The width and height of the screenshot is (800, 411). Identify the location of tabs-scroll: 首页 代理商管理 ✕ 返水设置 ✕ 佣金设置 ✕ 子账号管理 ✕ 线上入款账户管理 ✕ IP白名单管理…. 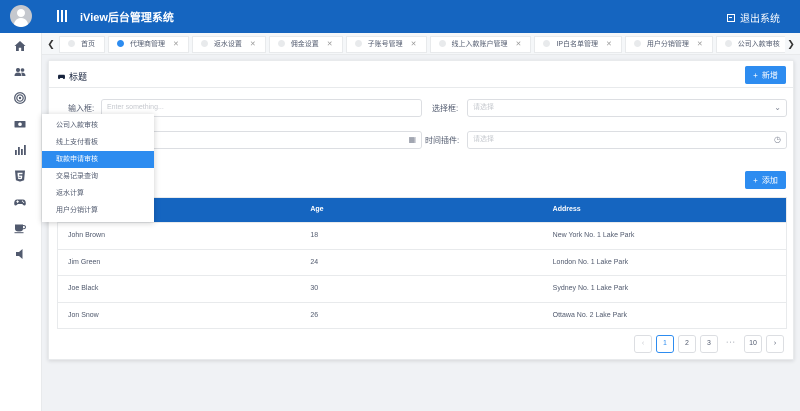
(422, 44).